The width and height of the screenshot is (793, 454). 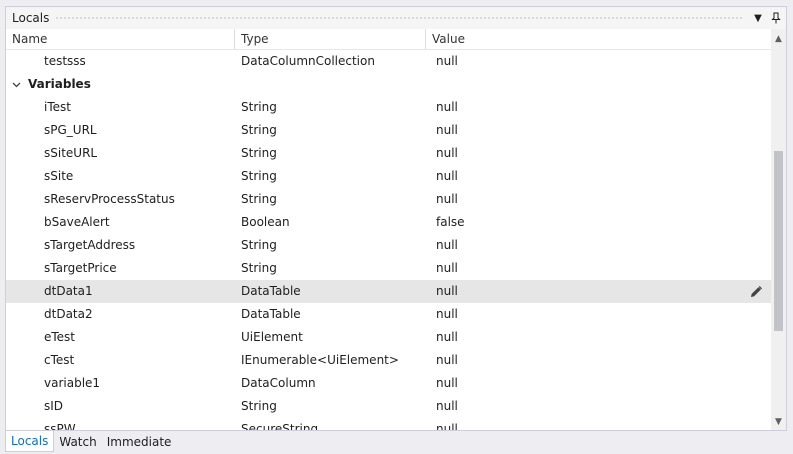 I want to click on dropdown-icon: ▼, so click(x=758, y=18).